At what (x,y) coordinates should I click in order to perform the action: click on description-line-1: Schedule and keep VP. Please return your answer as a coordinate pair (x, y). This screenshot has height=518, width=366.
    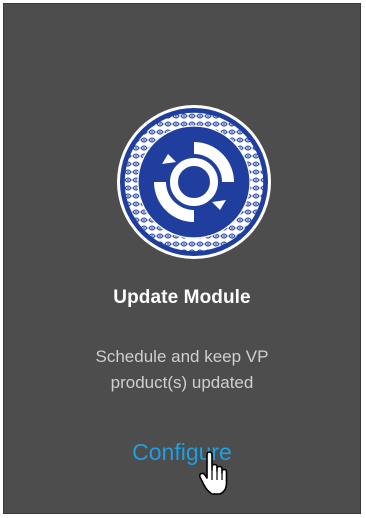
    Looking at the image, I should click on (182, 356).